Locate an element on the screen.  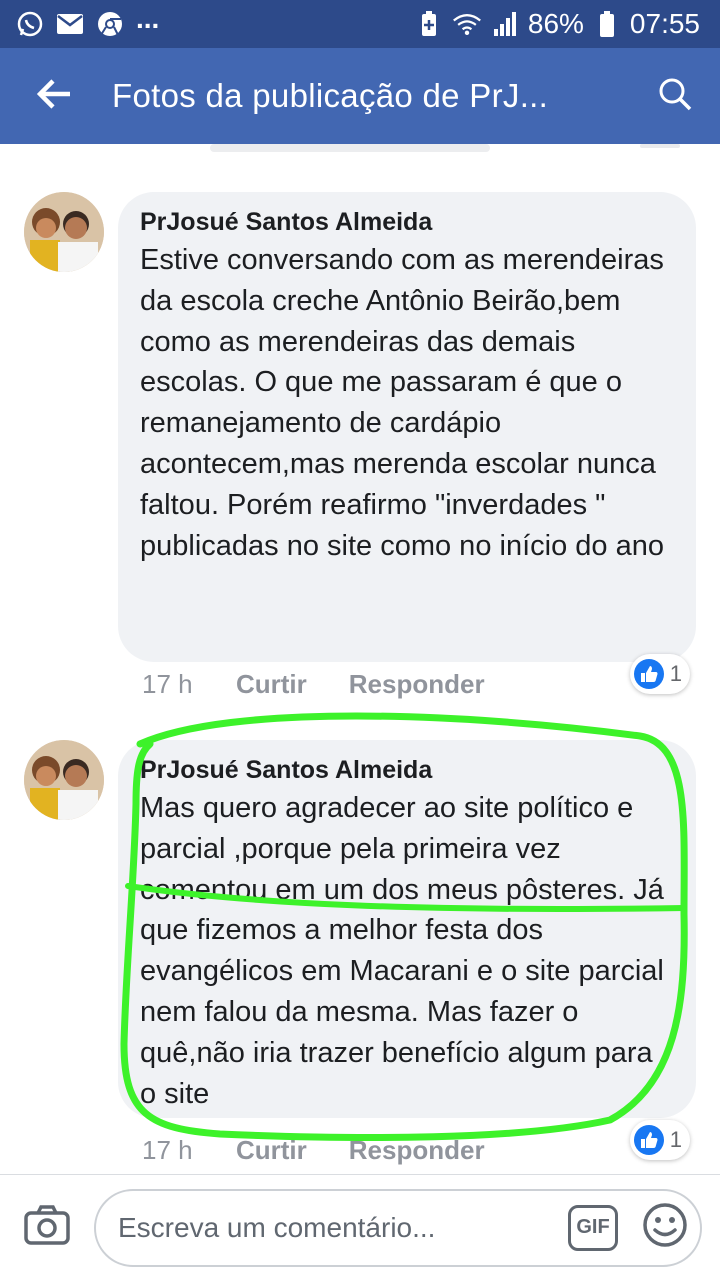
status-right-icons: 86% 07:55 is located at coordinates (557, 24).